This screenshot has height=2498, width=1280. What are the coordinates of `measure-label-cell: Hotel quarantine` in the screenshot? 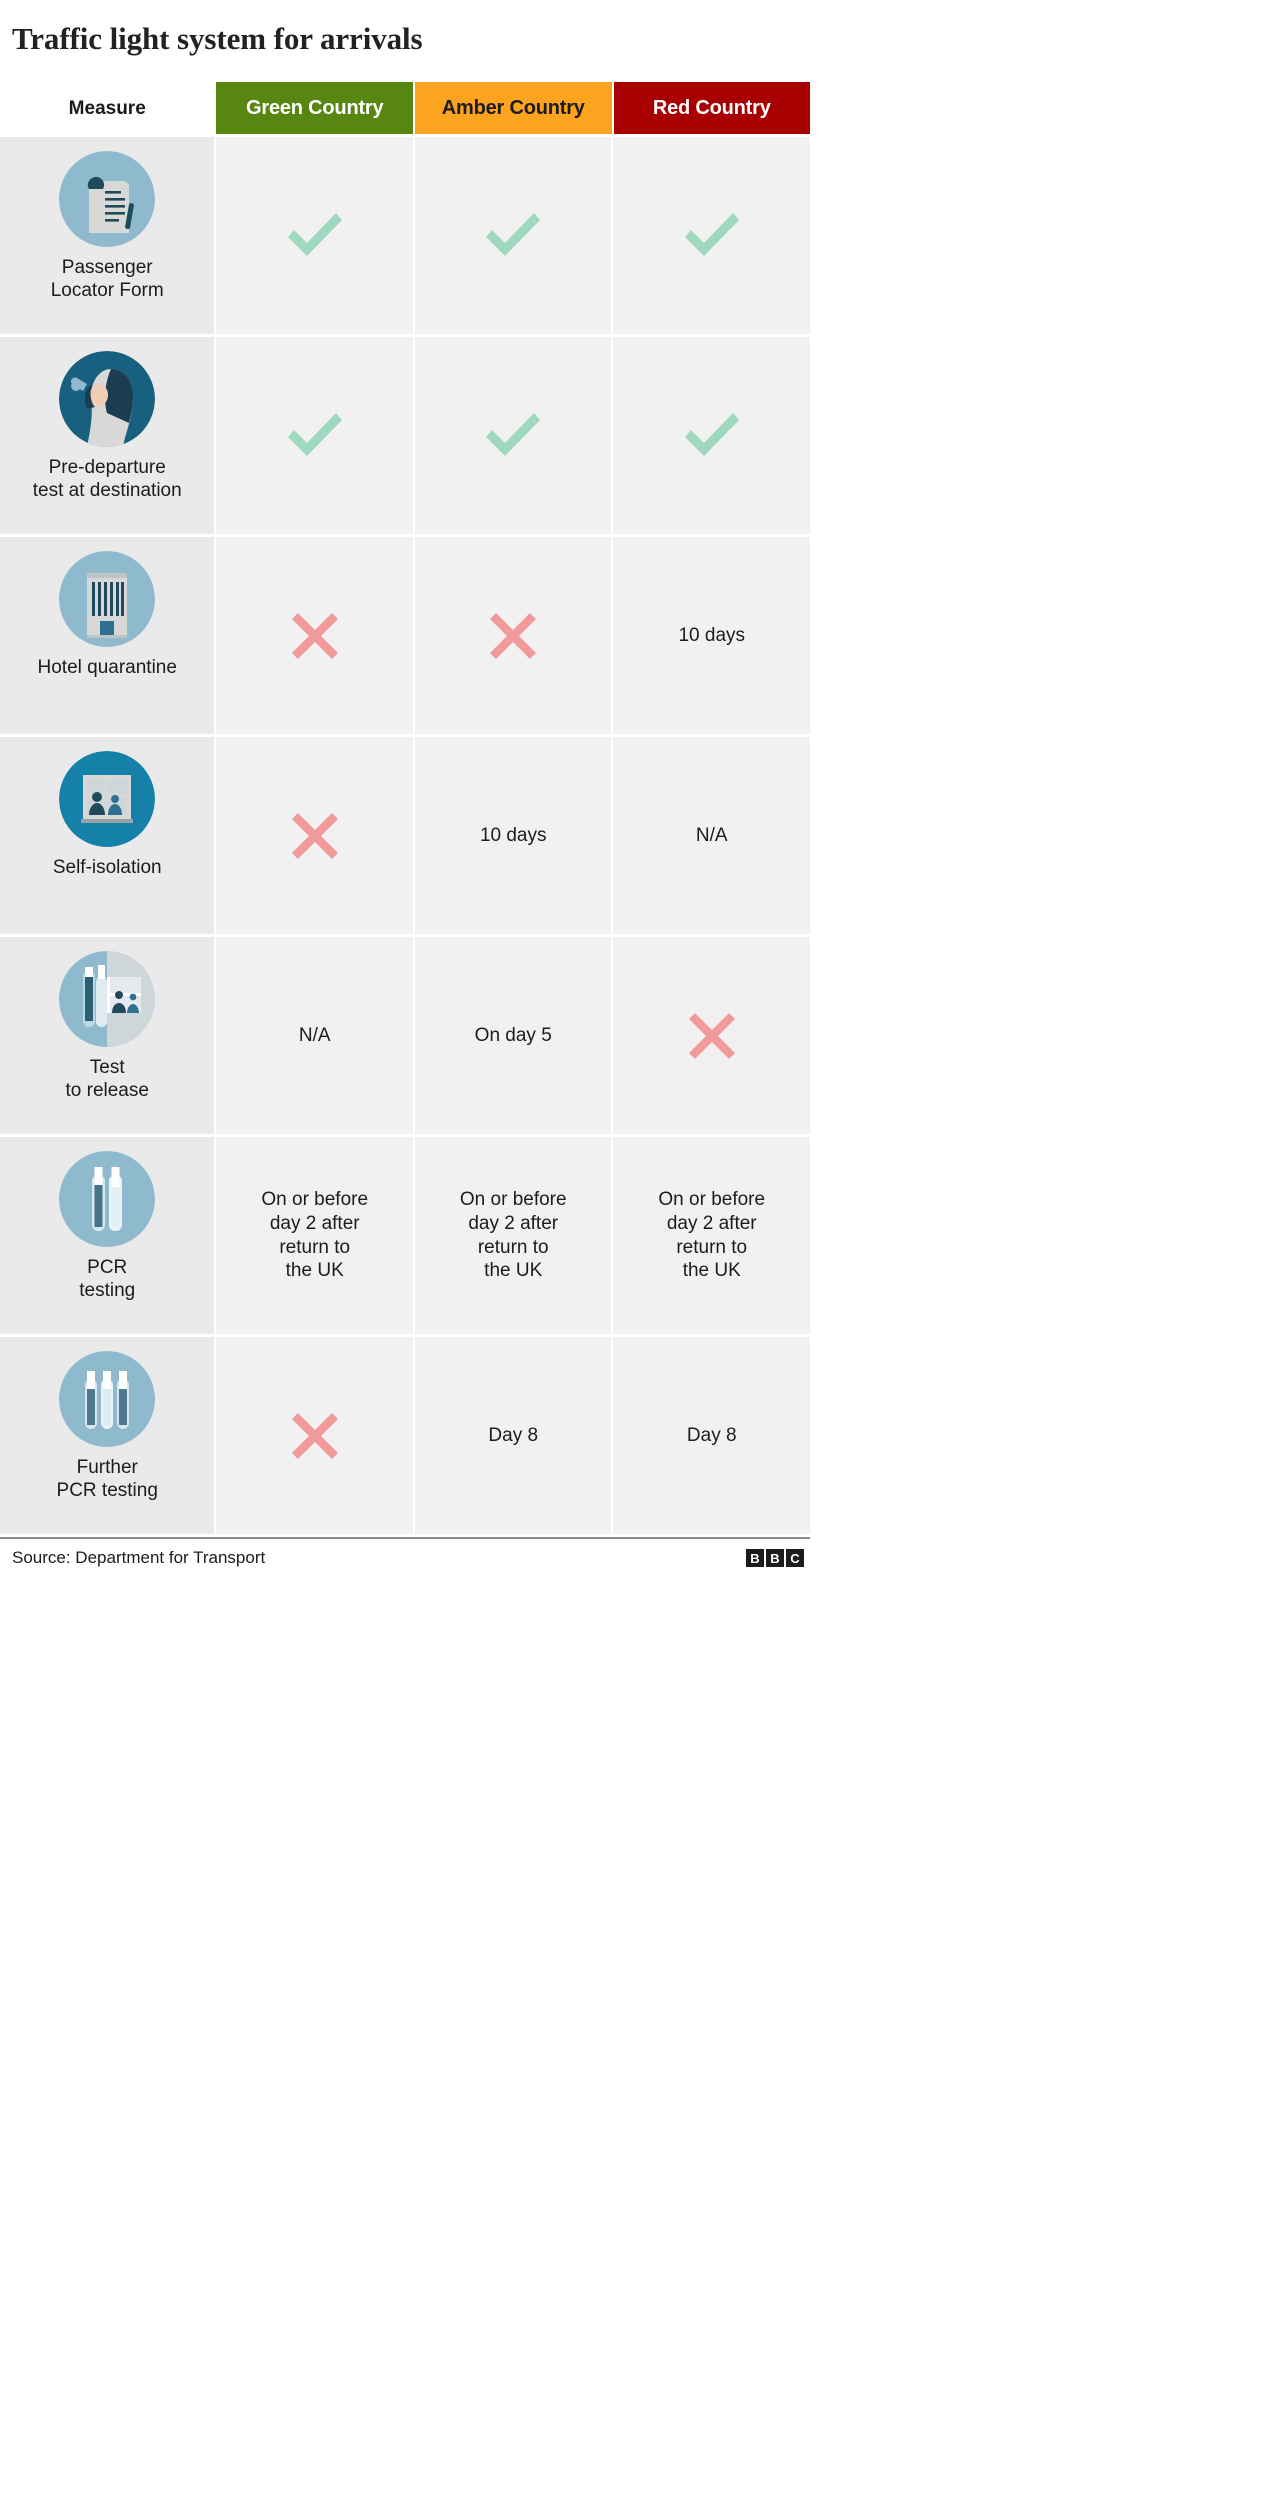 It's located at (107, 636).